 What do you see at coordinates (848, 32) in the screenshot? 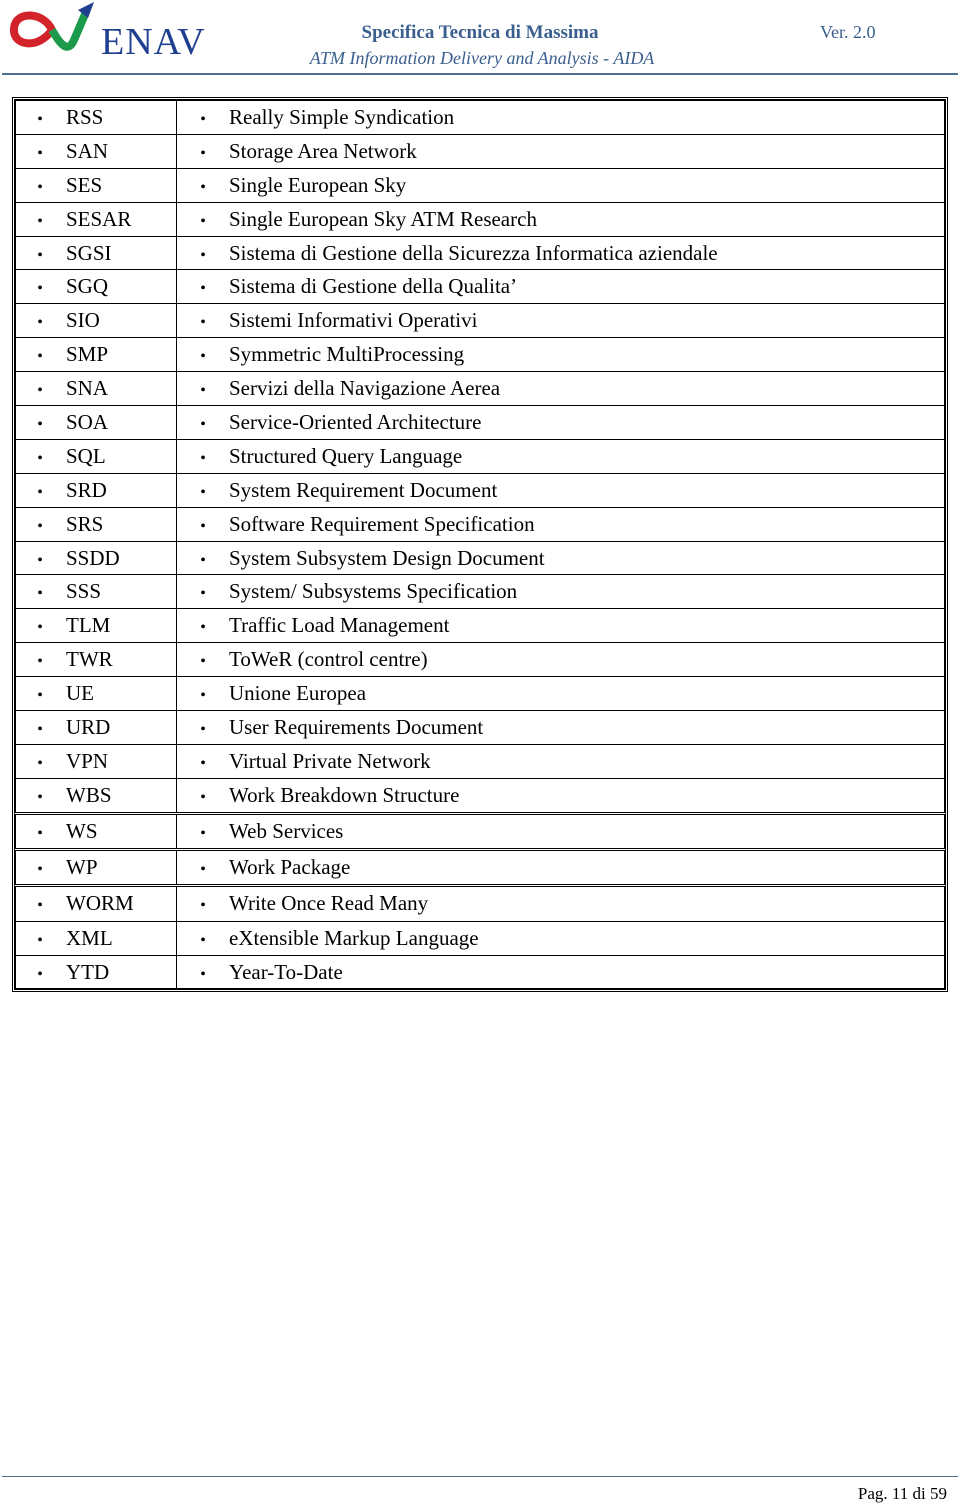
I see `document-version: Ver. 2.0` at bounding box center [848, 32].